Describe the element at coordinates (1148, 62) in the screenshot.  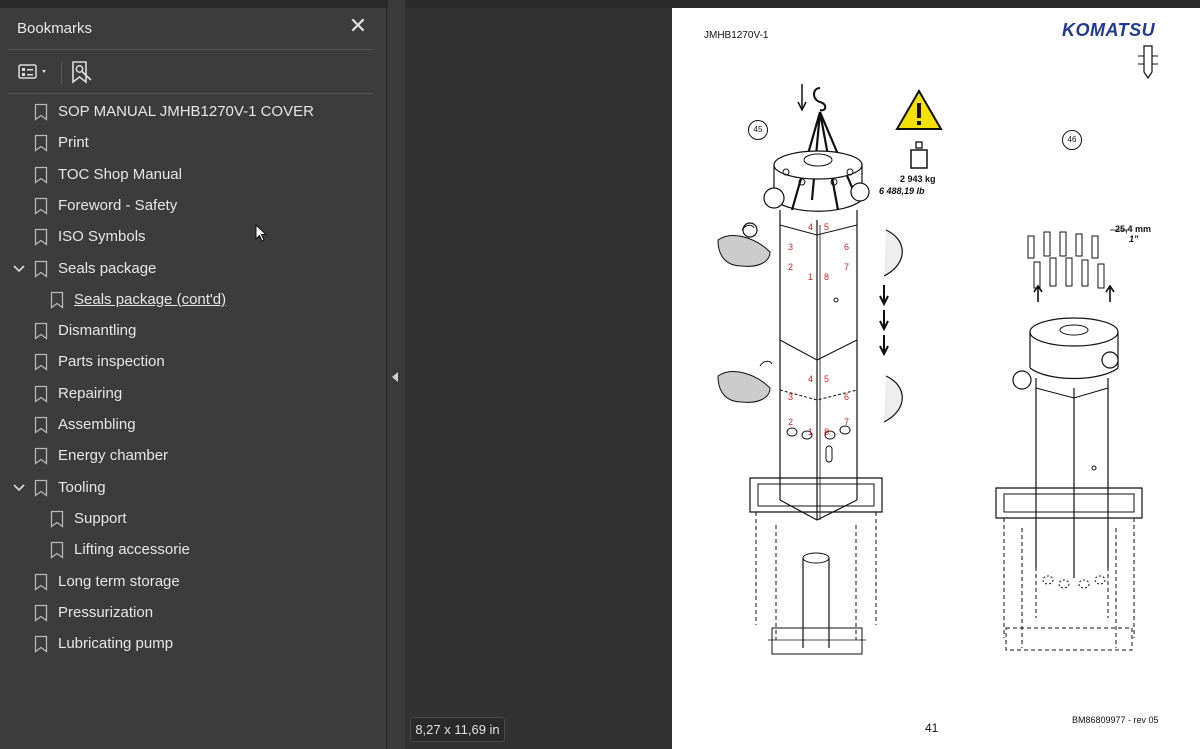
I see `breaker-logo-icon` at that location.